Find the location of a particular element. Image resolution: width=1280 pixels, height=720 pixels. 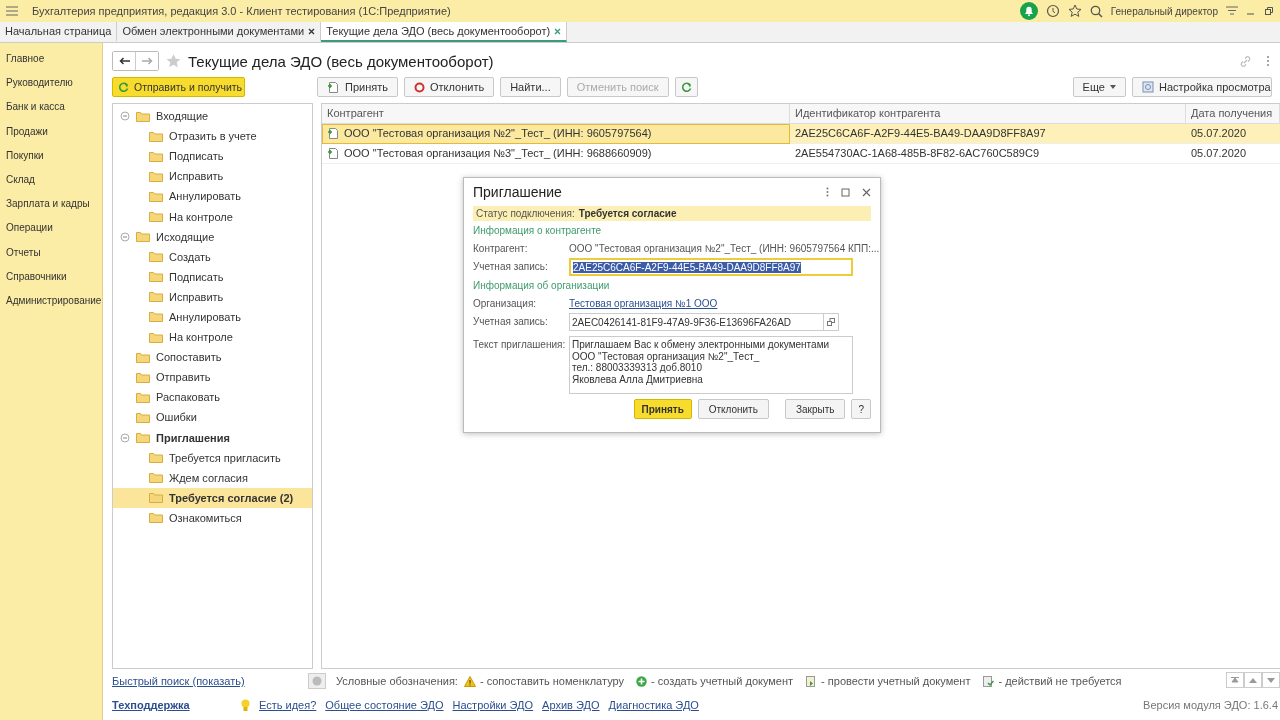

tree-item: Распаковать is located at coordinates (212, 397).